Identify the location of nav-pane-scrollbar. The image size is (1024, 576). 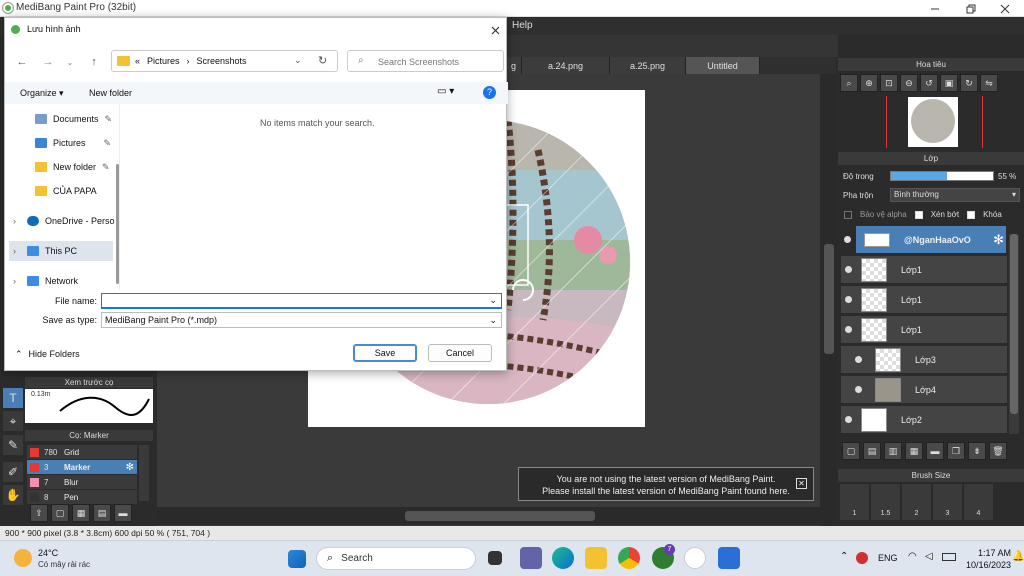
(117, 224).